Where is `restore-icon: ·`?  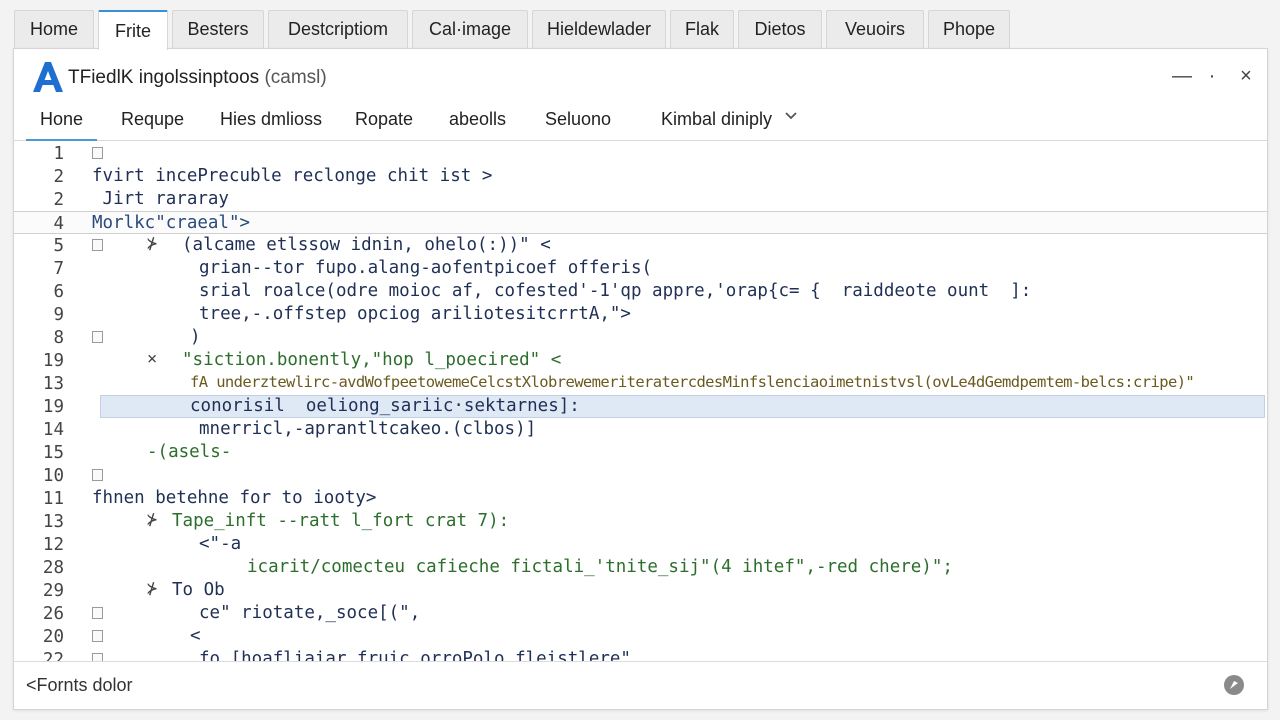 restore-icon: · is located at coordinates (1212, 75).